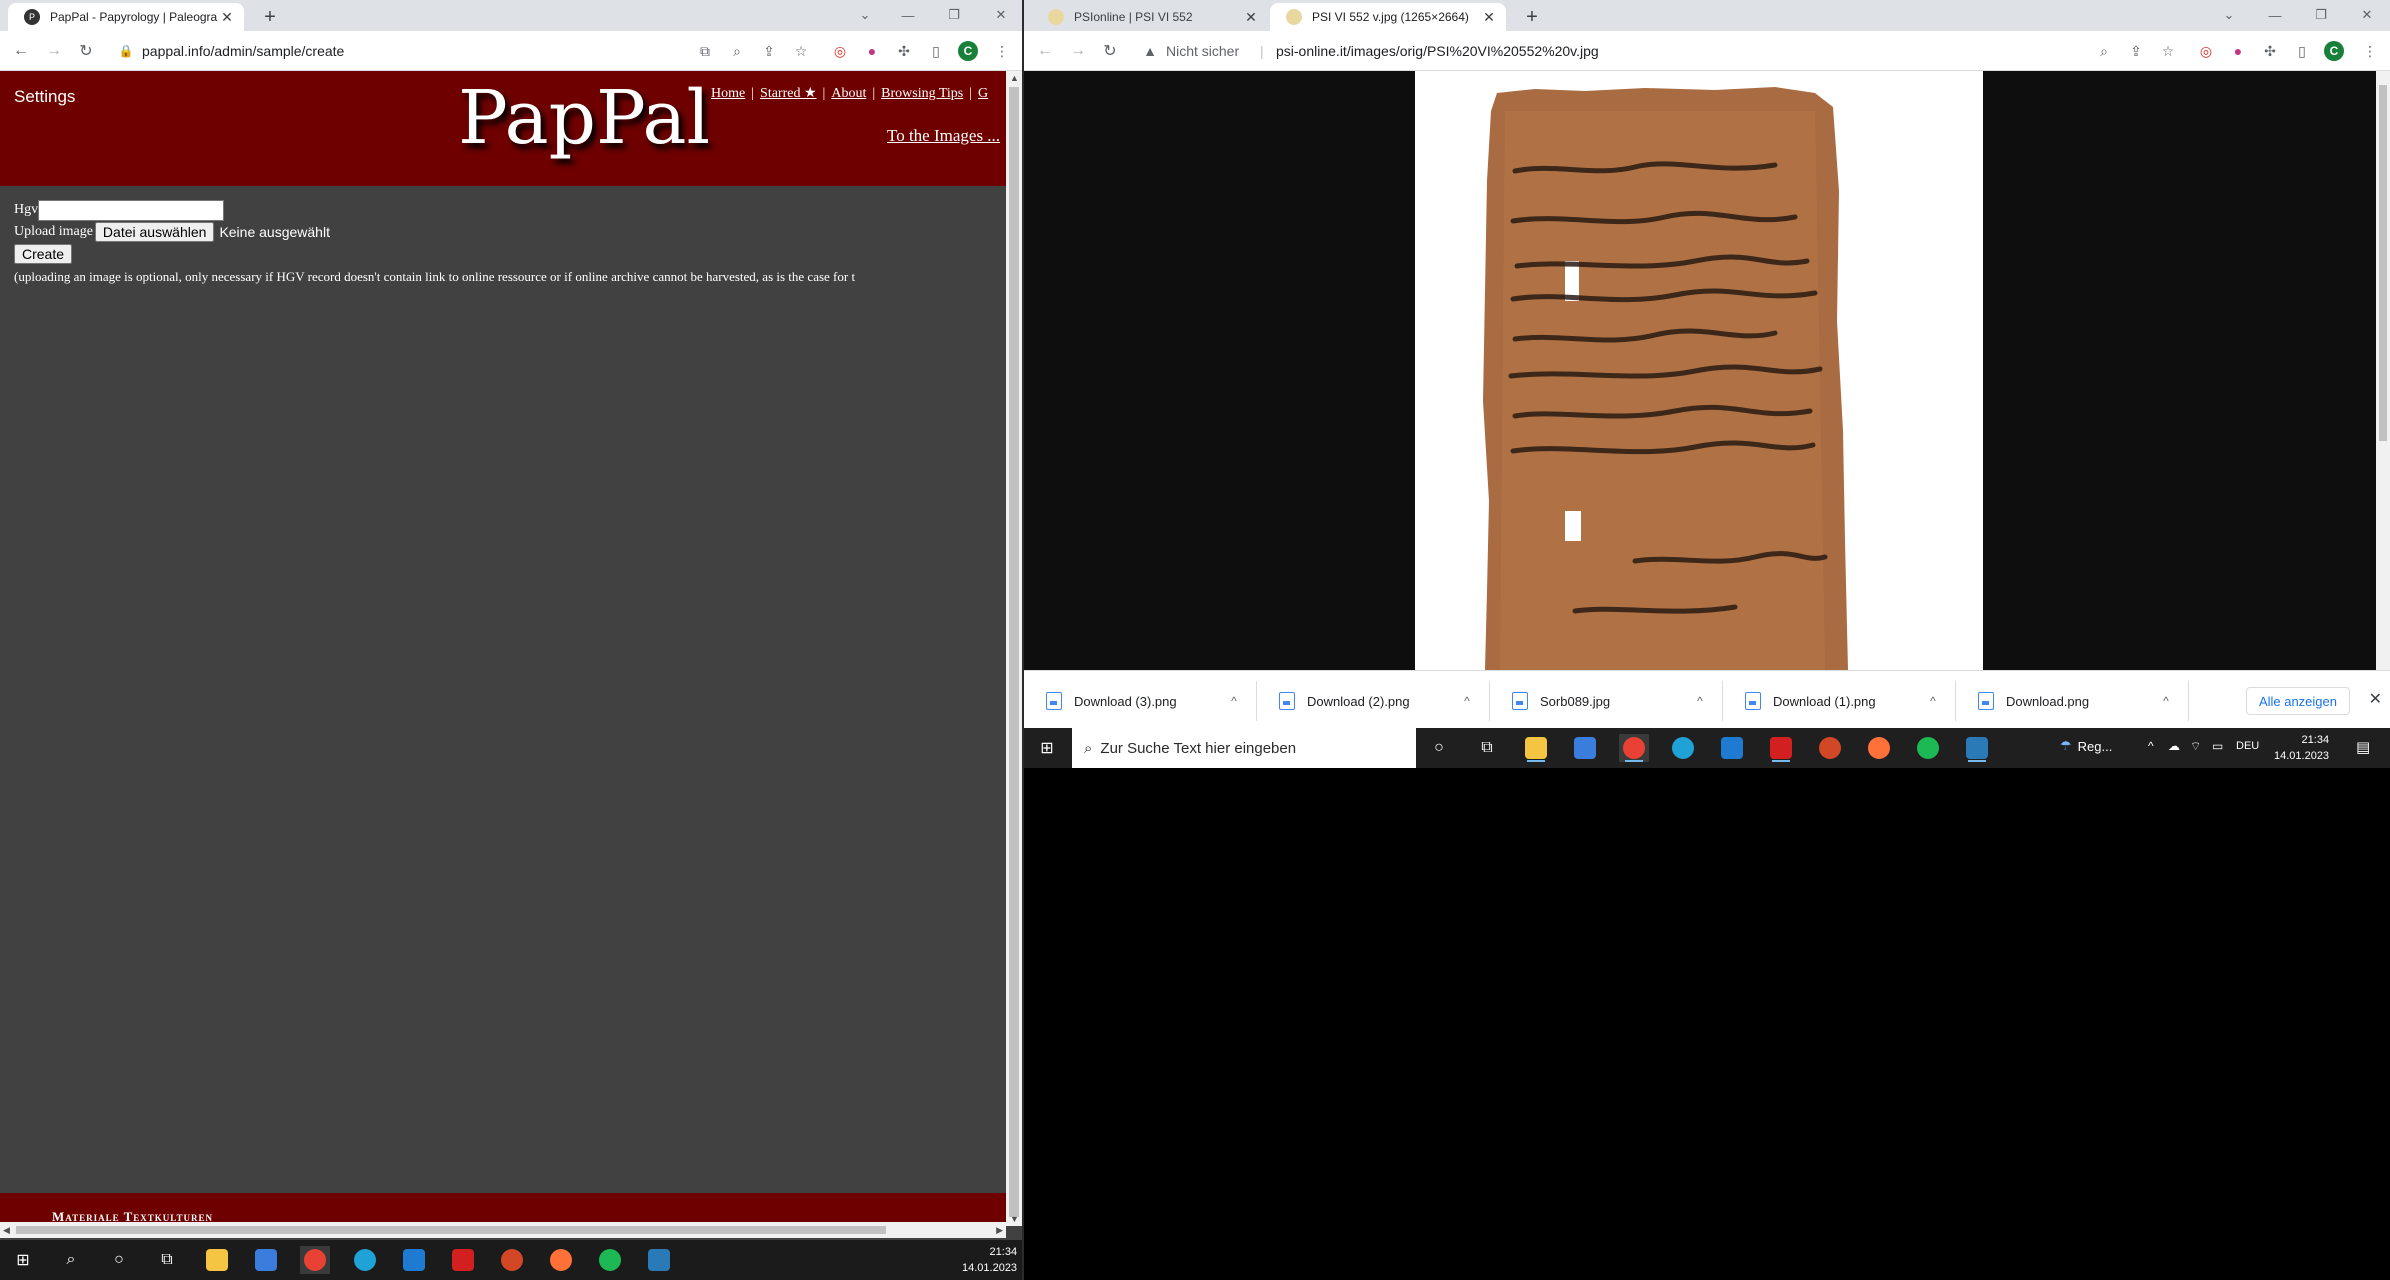 The width and height of the screenshot is (2390, 1280). I want to click on nav-more: G, so click(983, 93).